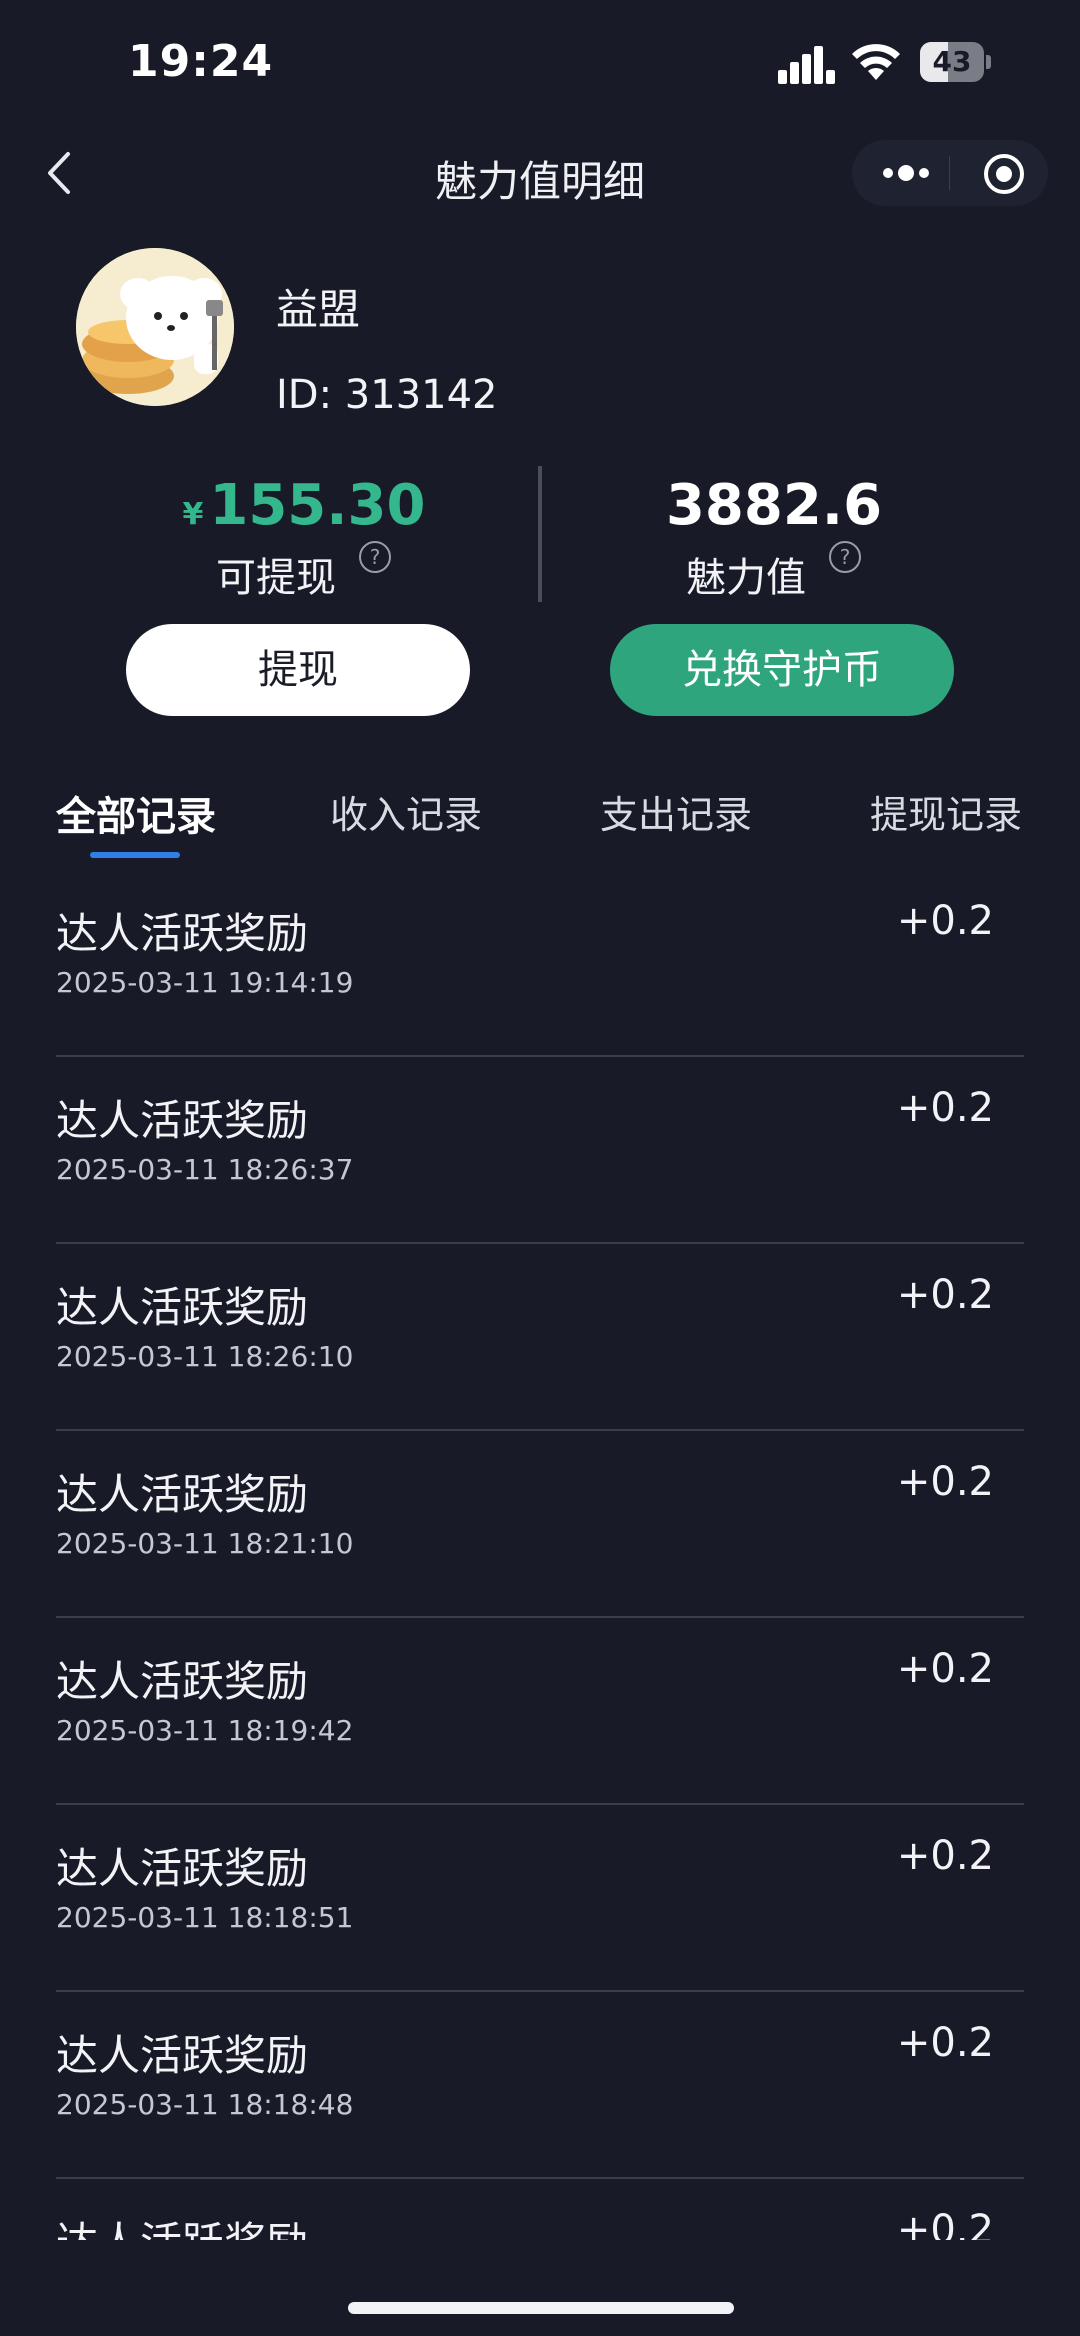  What do you see at coordinates (540, 2085) in the screenshot?
I see `list-item: 达人活跃奖励 2025-03-11 18:18:48 +0.2` at bounding box center [540, 2085].